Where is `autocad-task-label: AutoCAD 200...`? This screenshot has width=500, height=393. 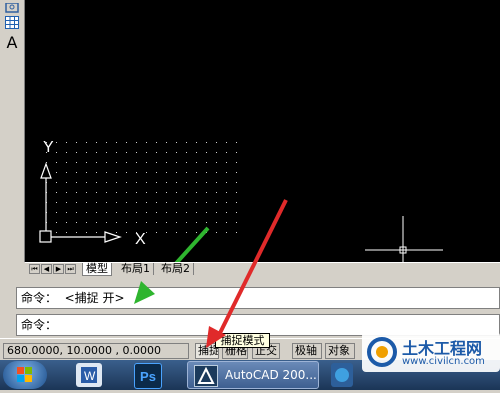 autocad-task-label: AutoCAD 200... is located at coordinates (271, 375).